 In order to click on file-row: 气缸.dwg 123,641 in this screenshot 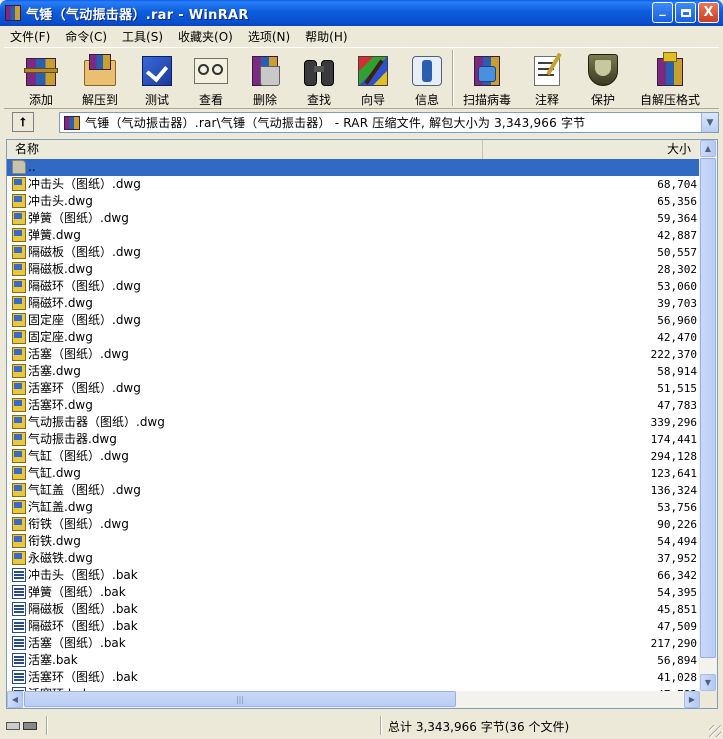, I will do `click(354, 473)`.